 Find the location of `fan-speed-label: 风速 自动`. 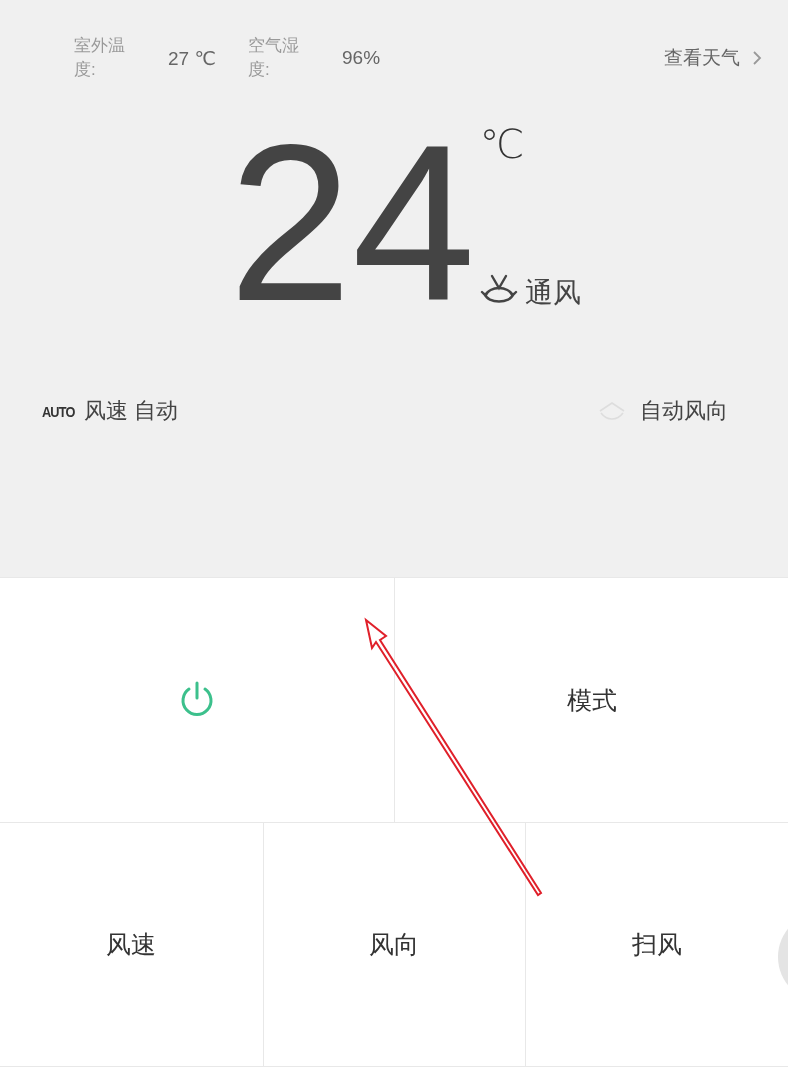

fan-speed-label: 风速 自动 is located at coordinates (131, 411).